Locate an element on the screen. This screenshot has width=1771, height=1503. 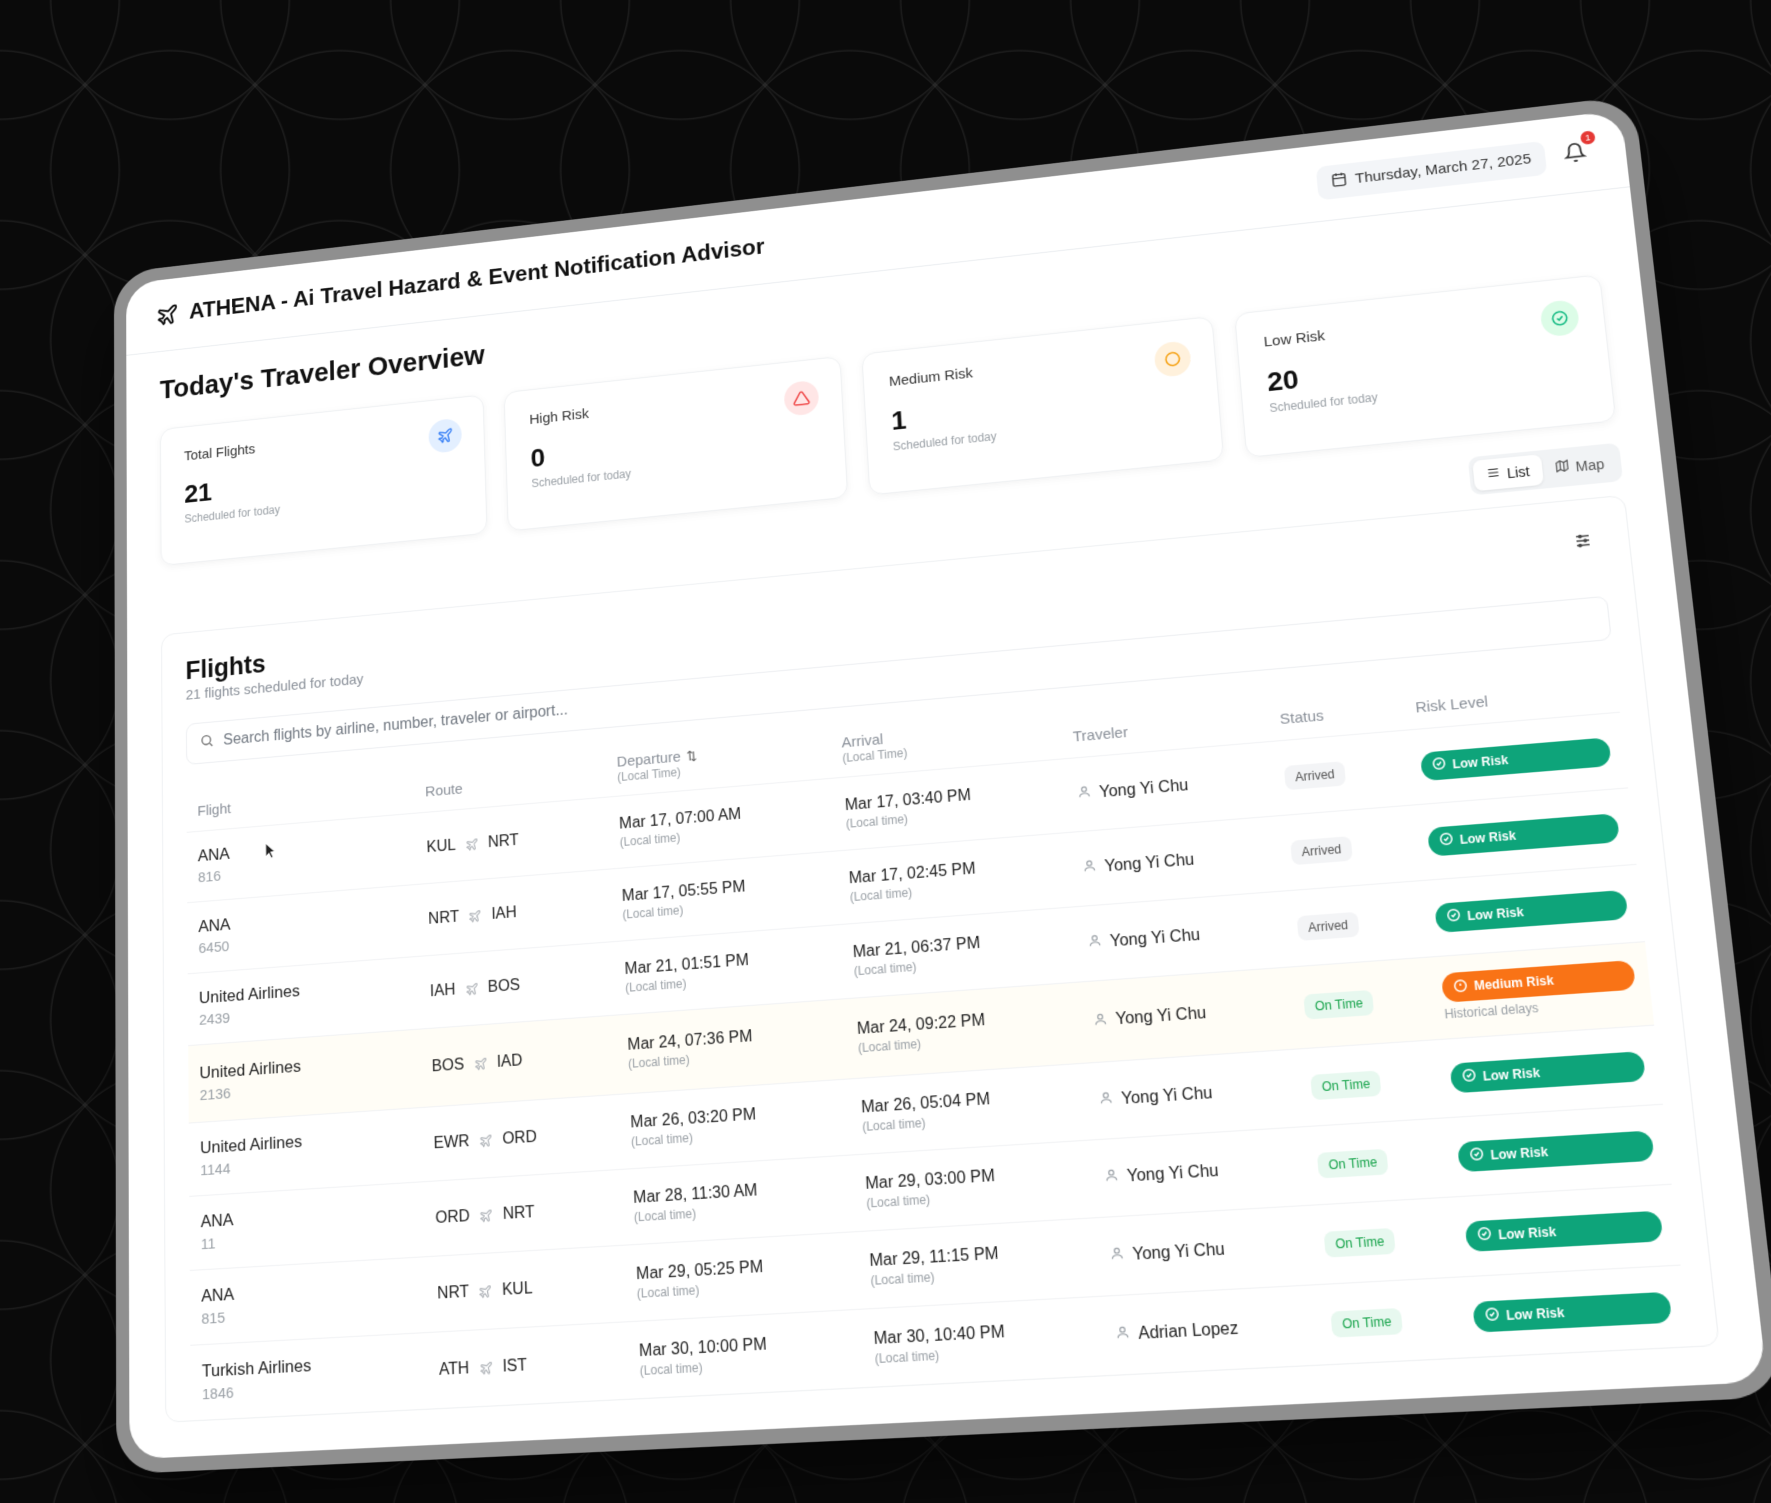
origin-code: IAH is located at coordinates (442, 990).